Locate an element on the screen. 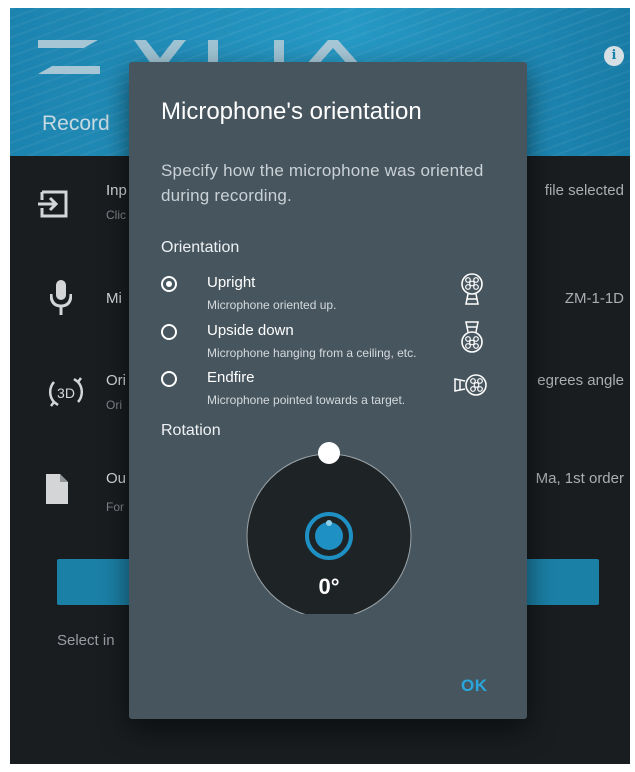 This screenshot has width=635, height=772. dialog-title: Microphone's orientation is located at coordinates (291, 111).